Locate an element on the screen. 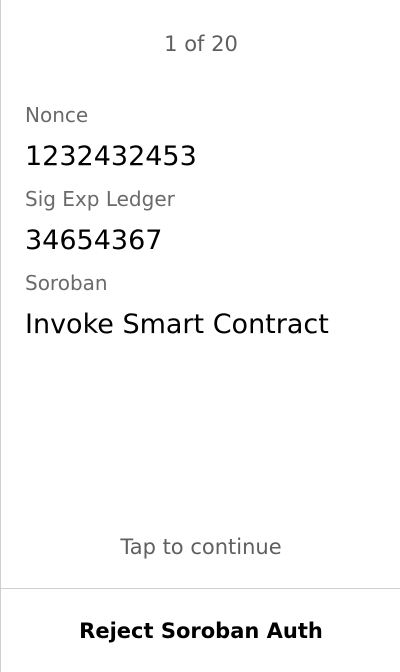  field-value-soroban: Invoke Smart Contract is located at coordinates (177, 324).